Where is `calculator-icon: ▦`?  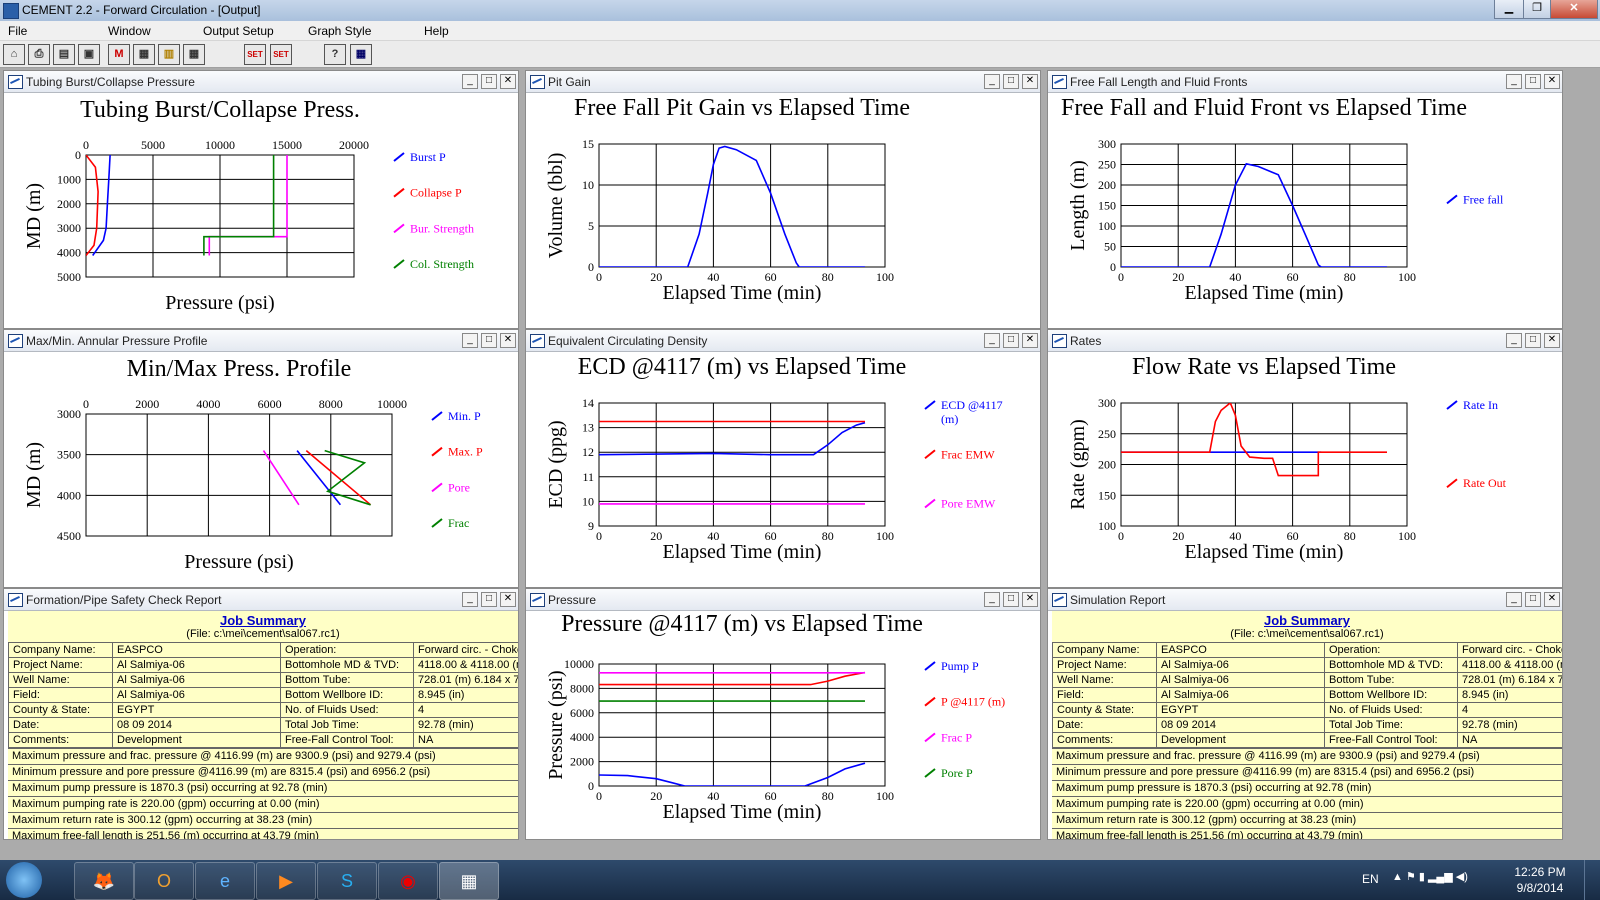
calculator-icon: ▦ is located at coordinates (361, 54).